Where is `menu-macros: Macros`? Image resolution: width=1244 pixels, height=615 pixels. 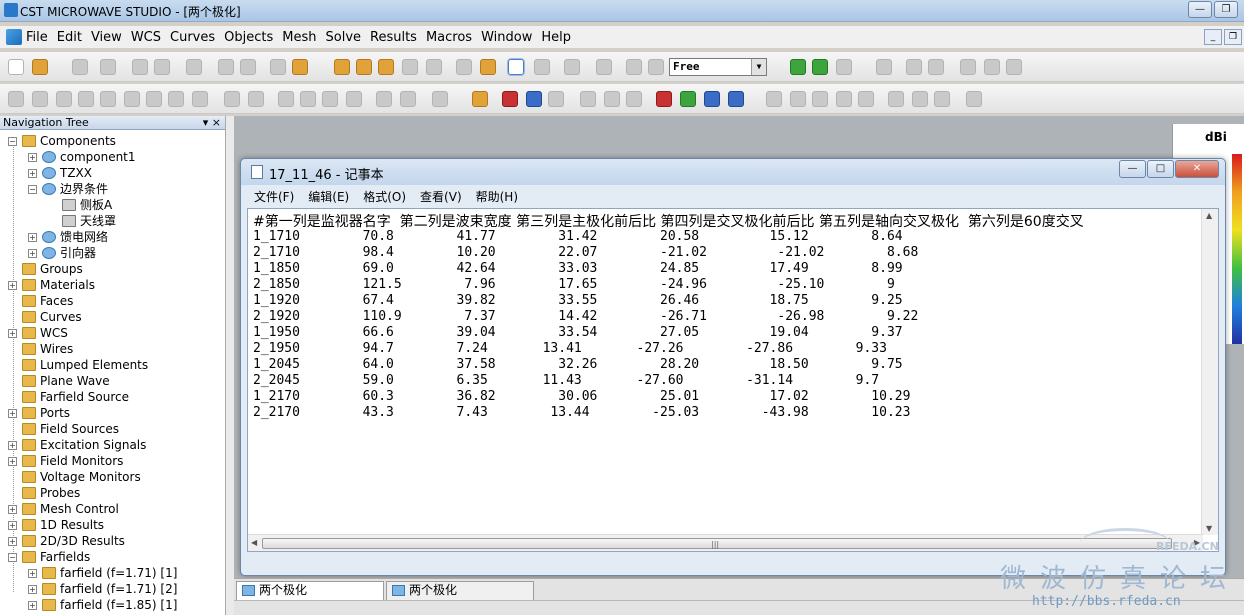
menu-macros: Macros is located at coordinates (449, 37).